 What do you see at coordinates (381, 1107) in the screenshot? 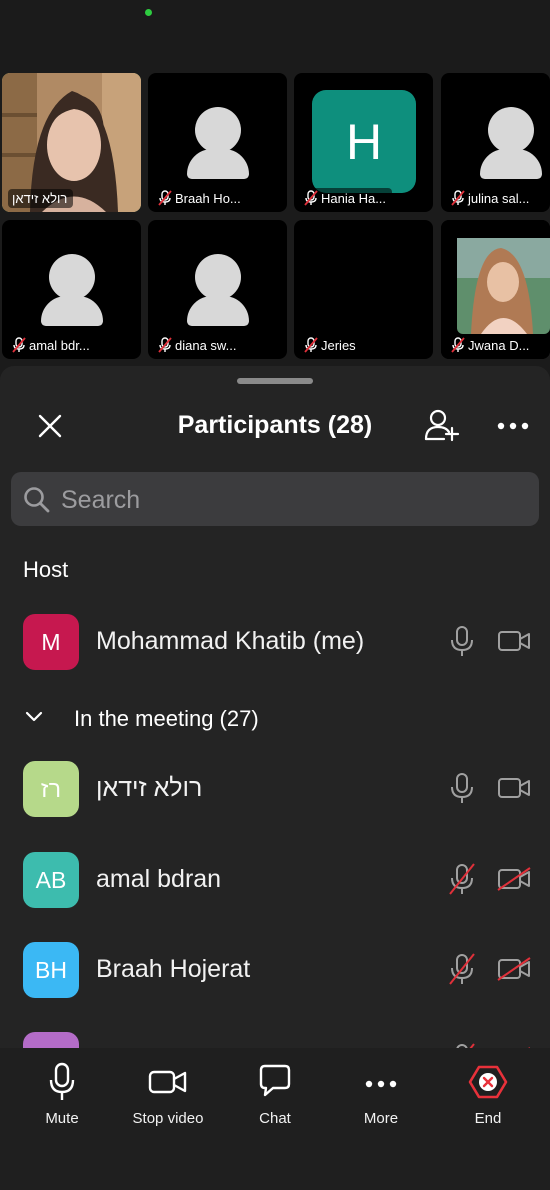
I see `more-button: More` at bounding box center [381, 1107].